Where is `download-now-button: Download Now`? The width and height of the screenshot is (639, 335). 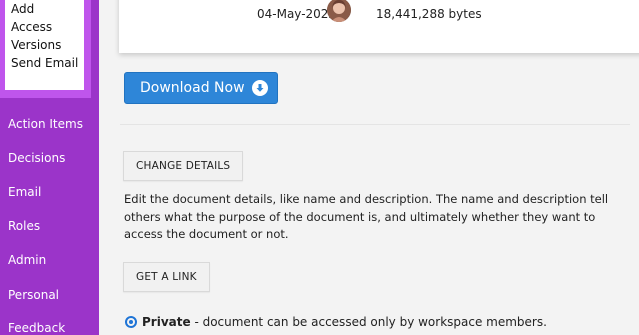
download-now-button: Download Now is located at coordinates (201, 88).